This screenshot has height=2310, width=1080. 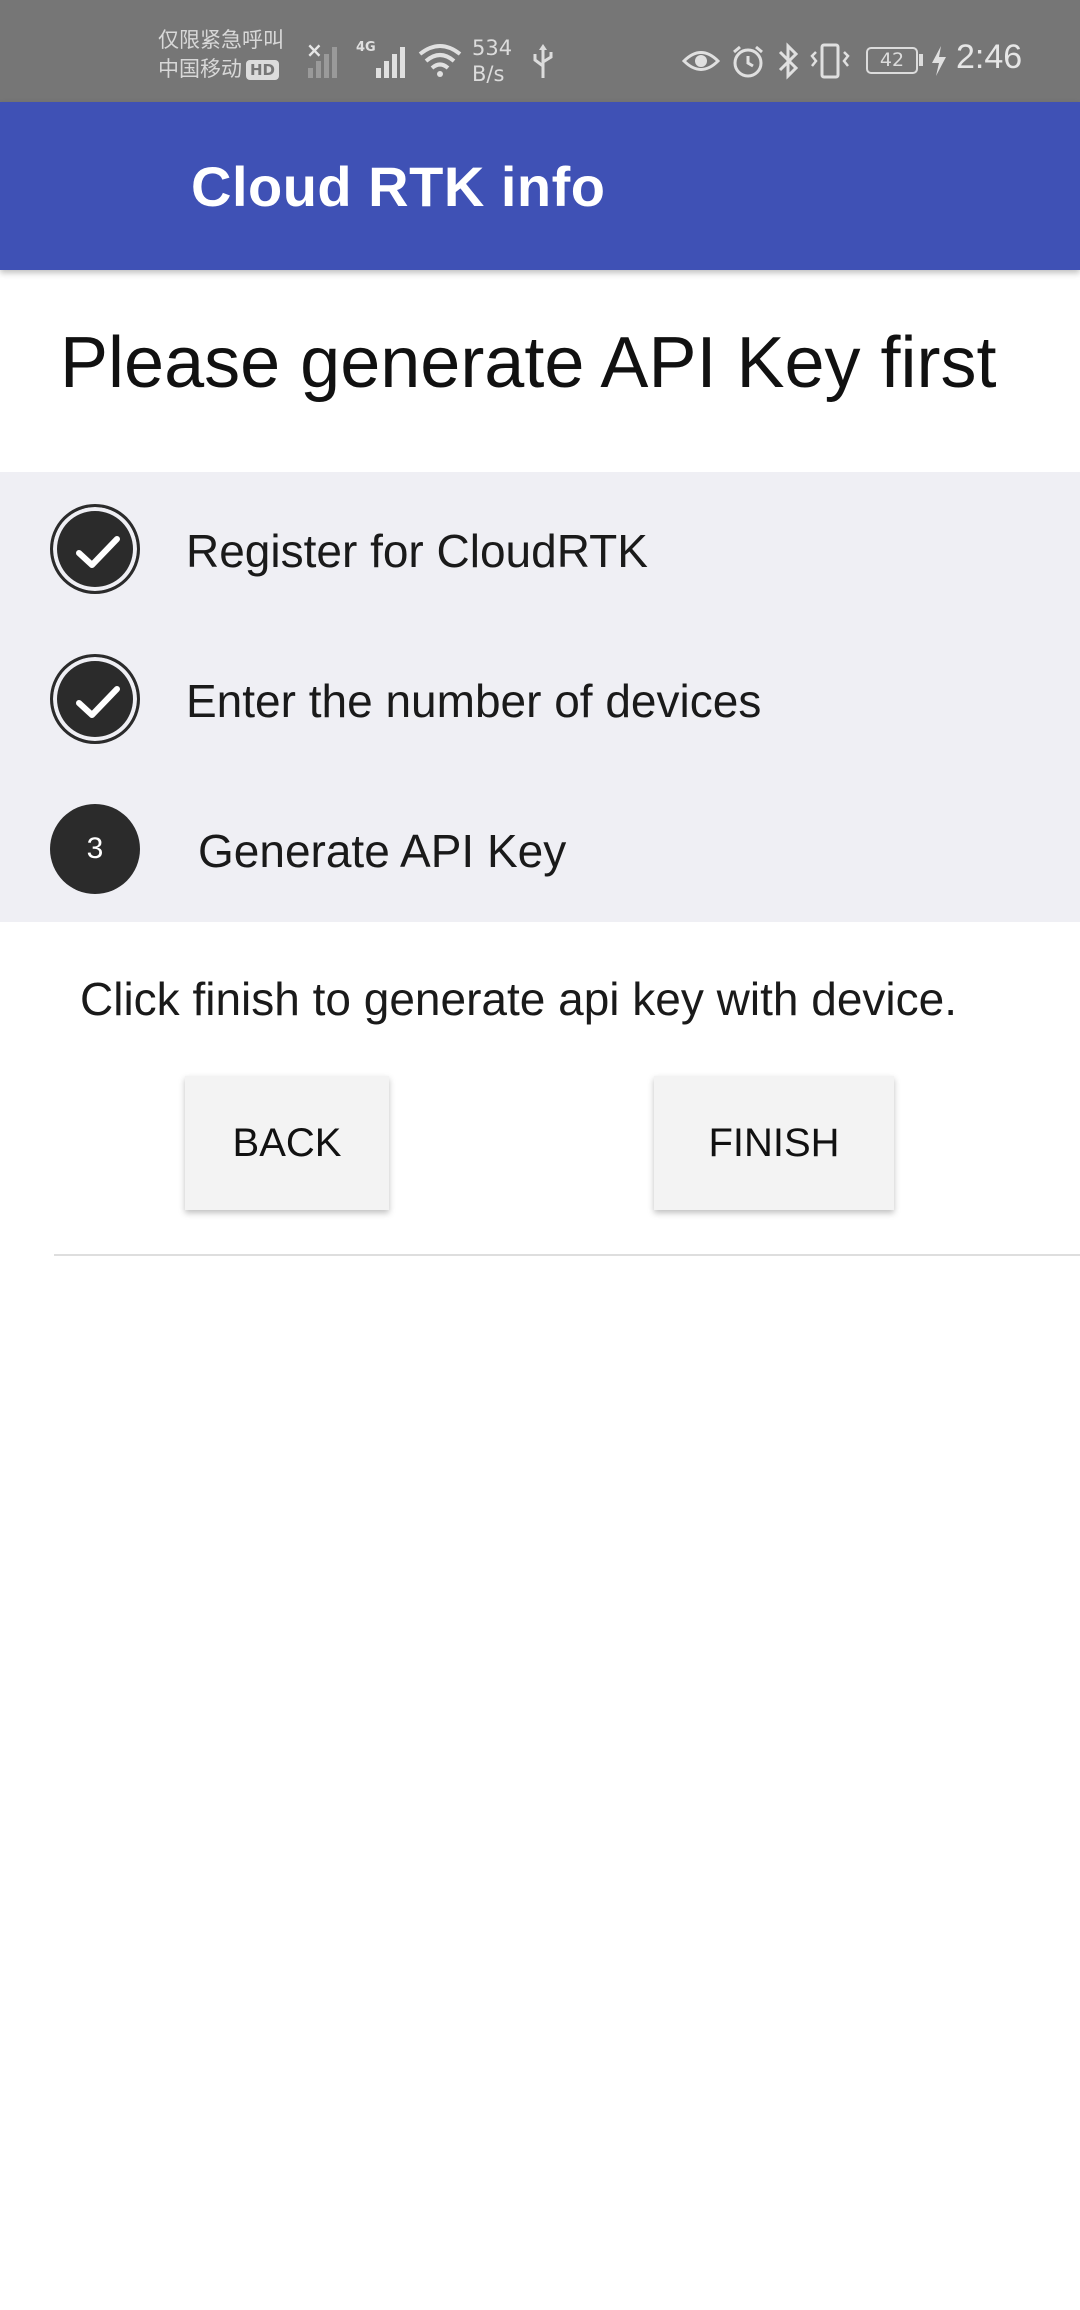 I want to click on carrier-name: 中国移动, so click(x=200, y=69).